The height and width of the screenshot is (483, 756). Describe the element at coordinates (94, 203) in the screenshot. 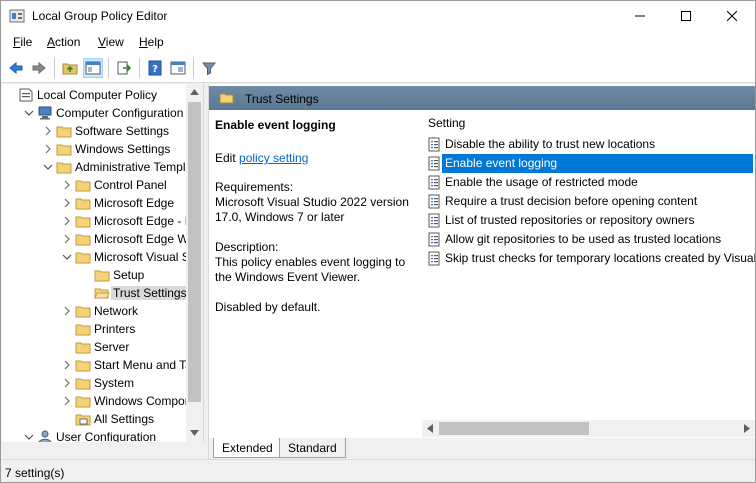

I see `tree-item: Microsoft Edge` at that location.